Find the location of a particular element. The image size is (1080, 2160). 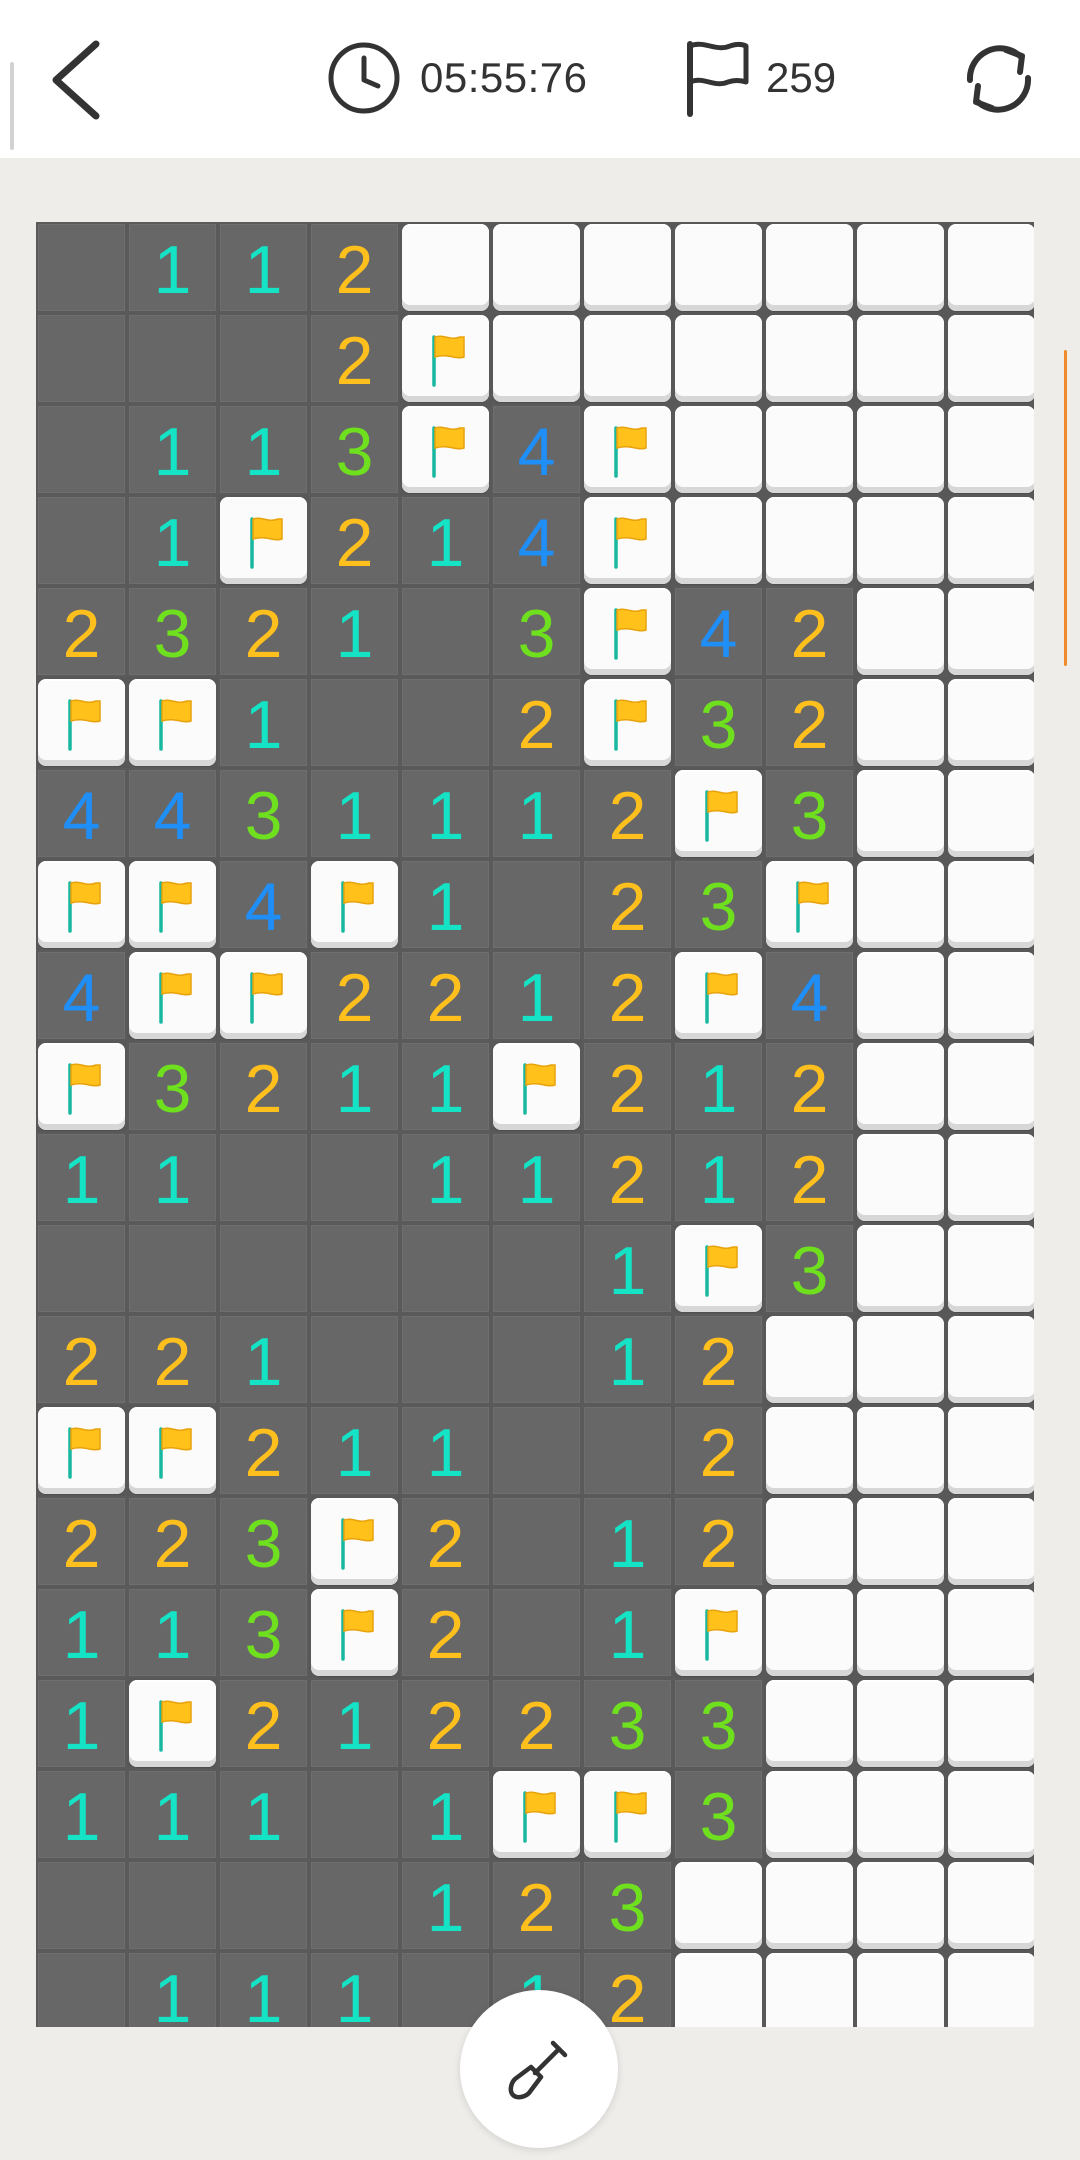

scroll-indicator is located at coordinates (1065, 508).